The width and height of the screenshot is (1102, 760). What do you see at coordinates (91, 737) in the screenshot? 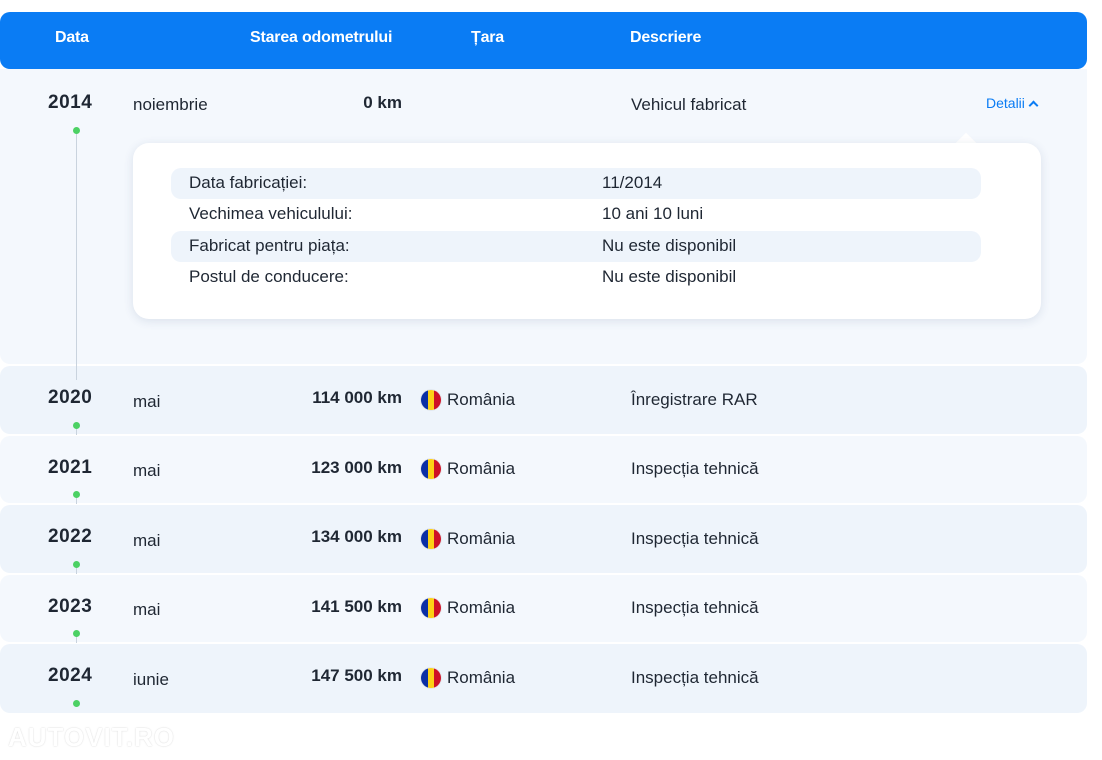
I see `autovit-watermark: AUTOVIT.RO` at bounding box center [91, 737].